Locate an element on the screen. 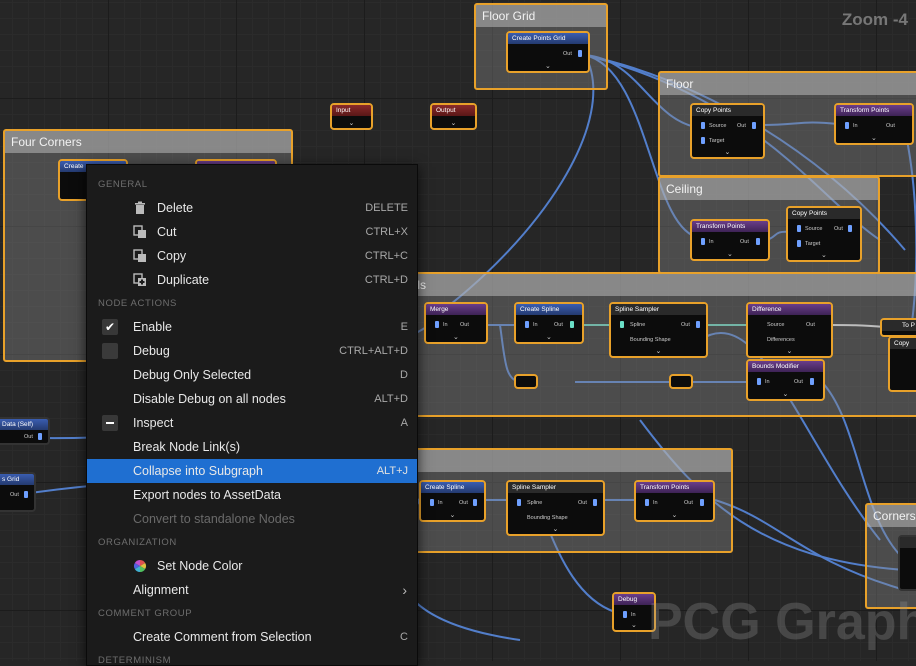 Image resolution: width=916 pixels, height=666 pixels. menu-item-set-node-color: Set Node Color is located at coordinates (252, 566).